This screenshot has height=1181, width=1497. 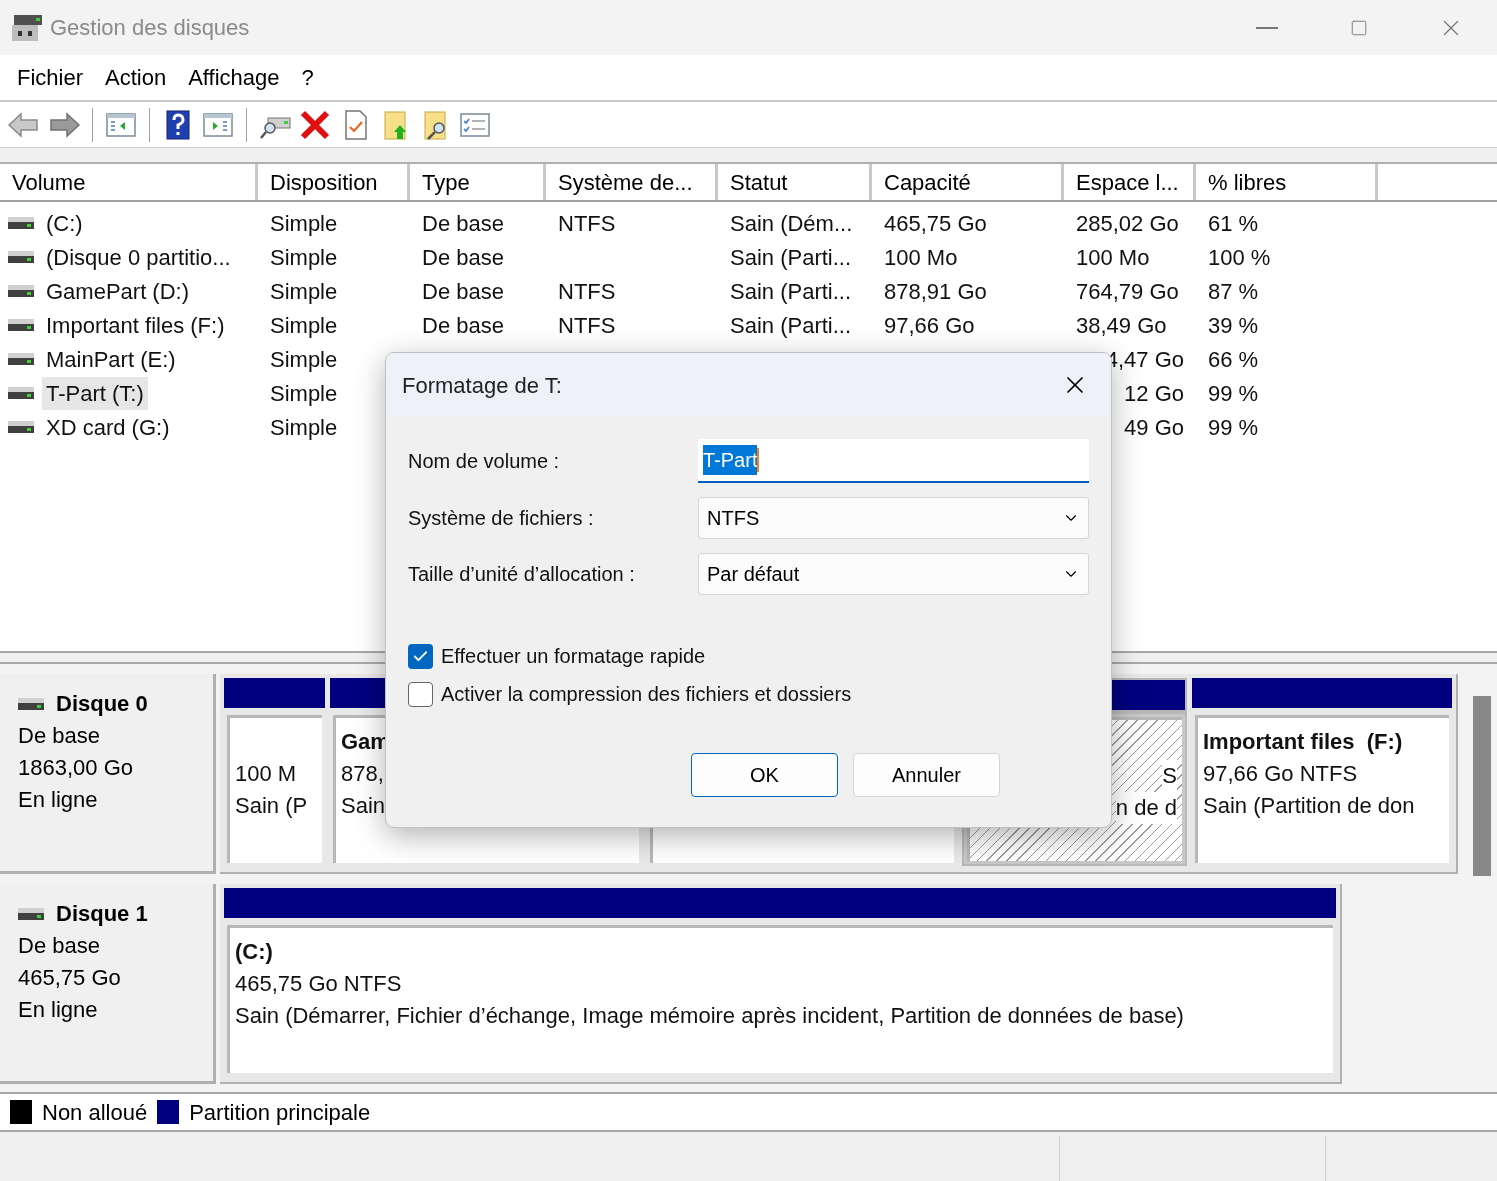 What do you see at coordinates (1359, 27) in the screenshot?
I see `maximize-icon` at bounding box center [1359, 27].